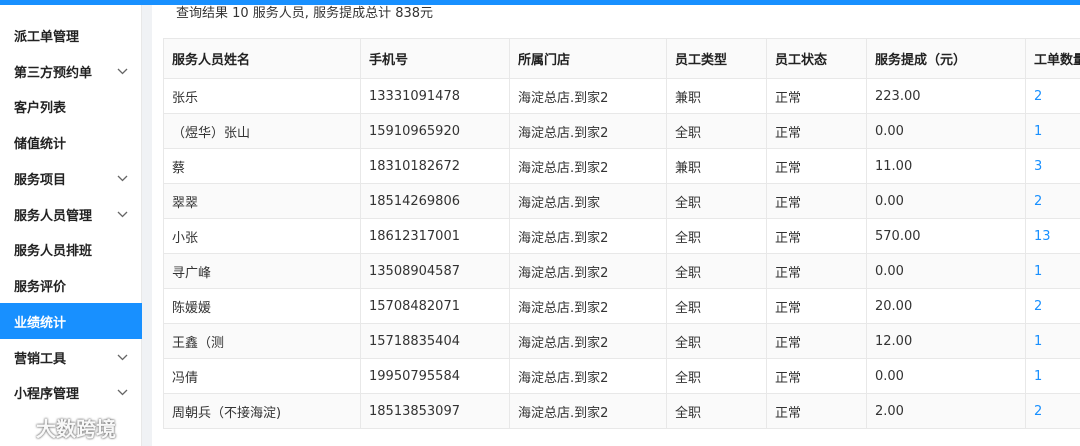 The height and width of the screenshot is (446, 1080). Describe the element at coordinates (19, 427) in the screenshot. I see `watermark-logo-icon` at that location.